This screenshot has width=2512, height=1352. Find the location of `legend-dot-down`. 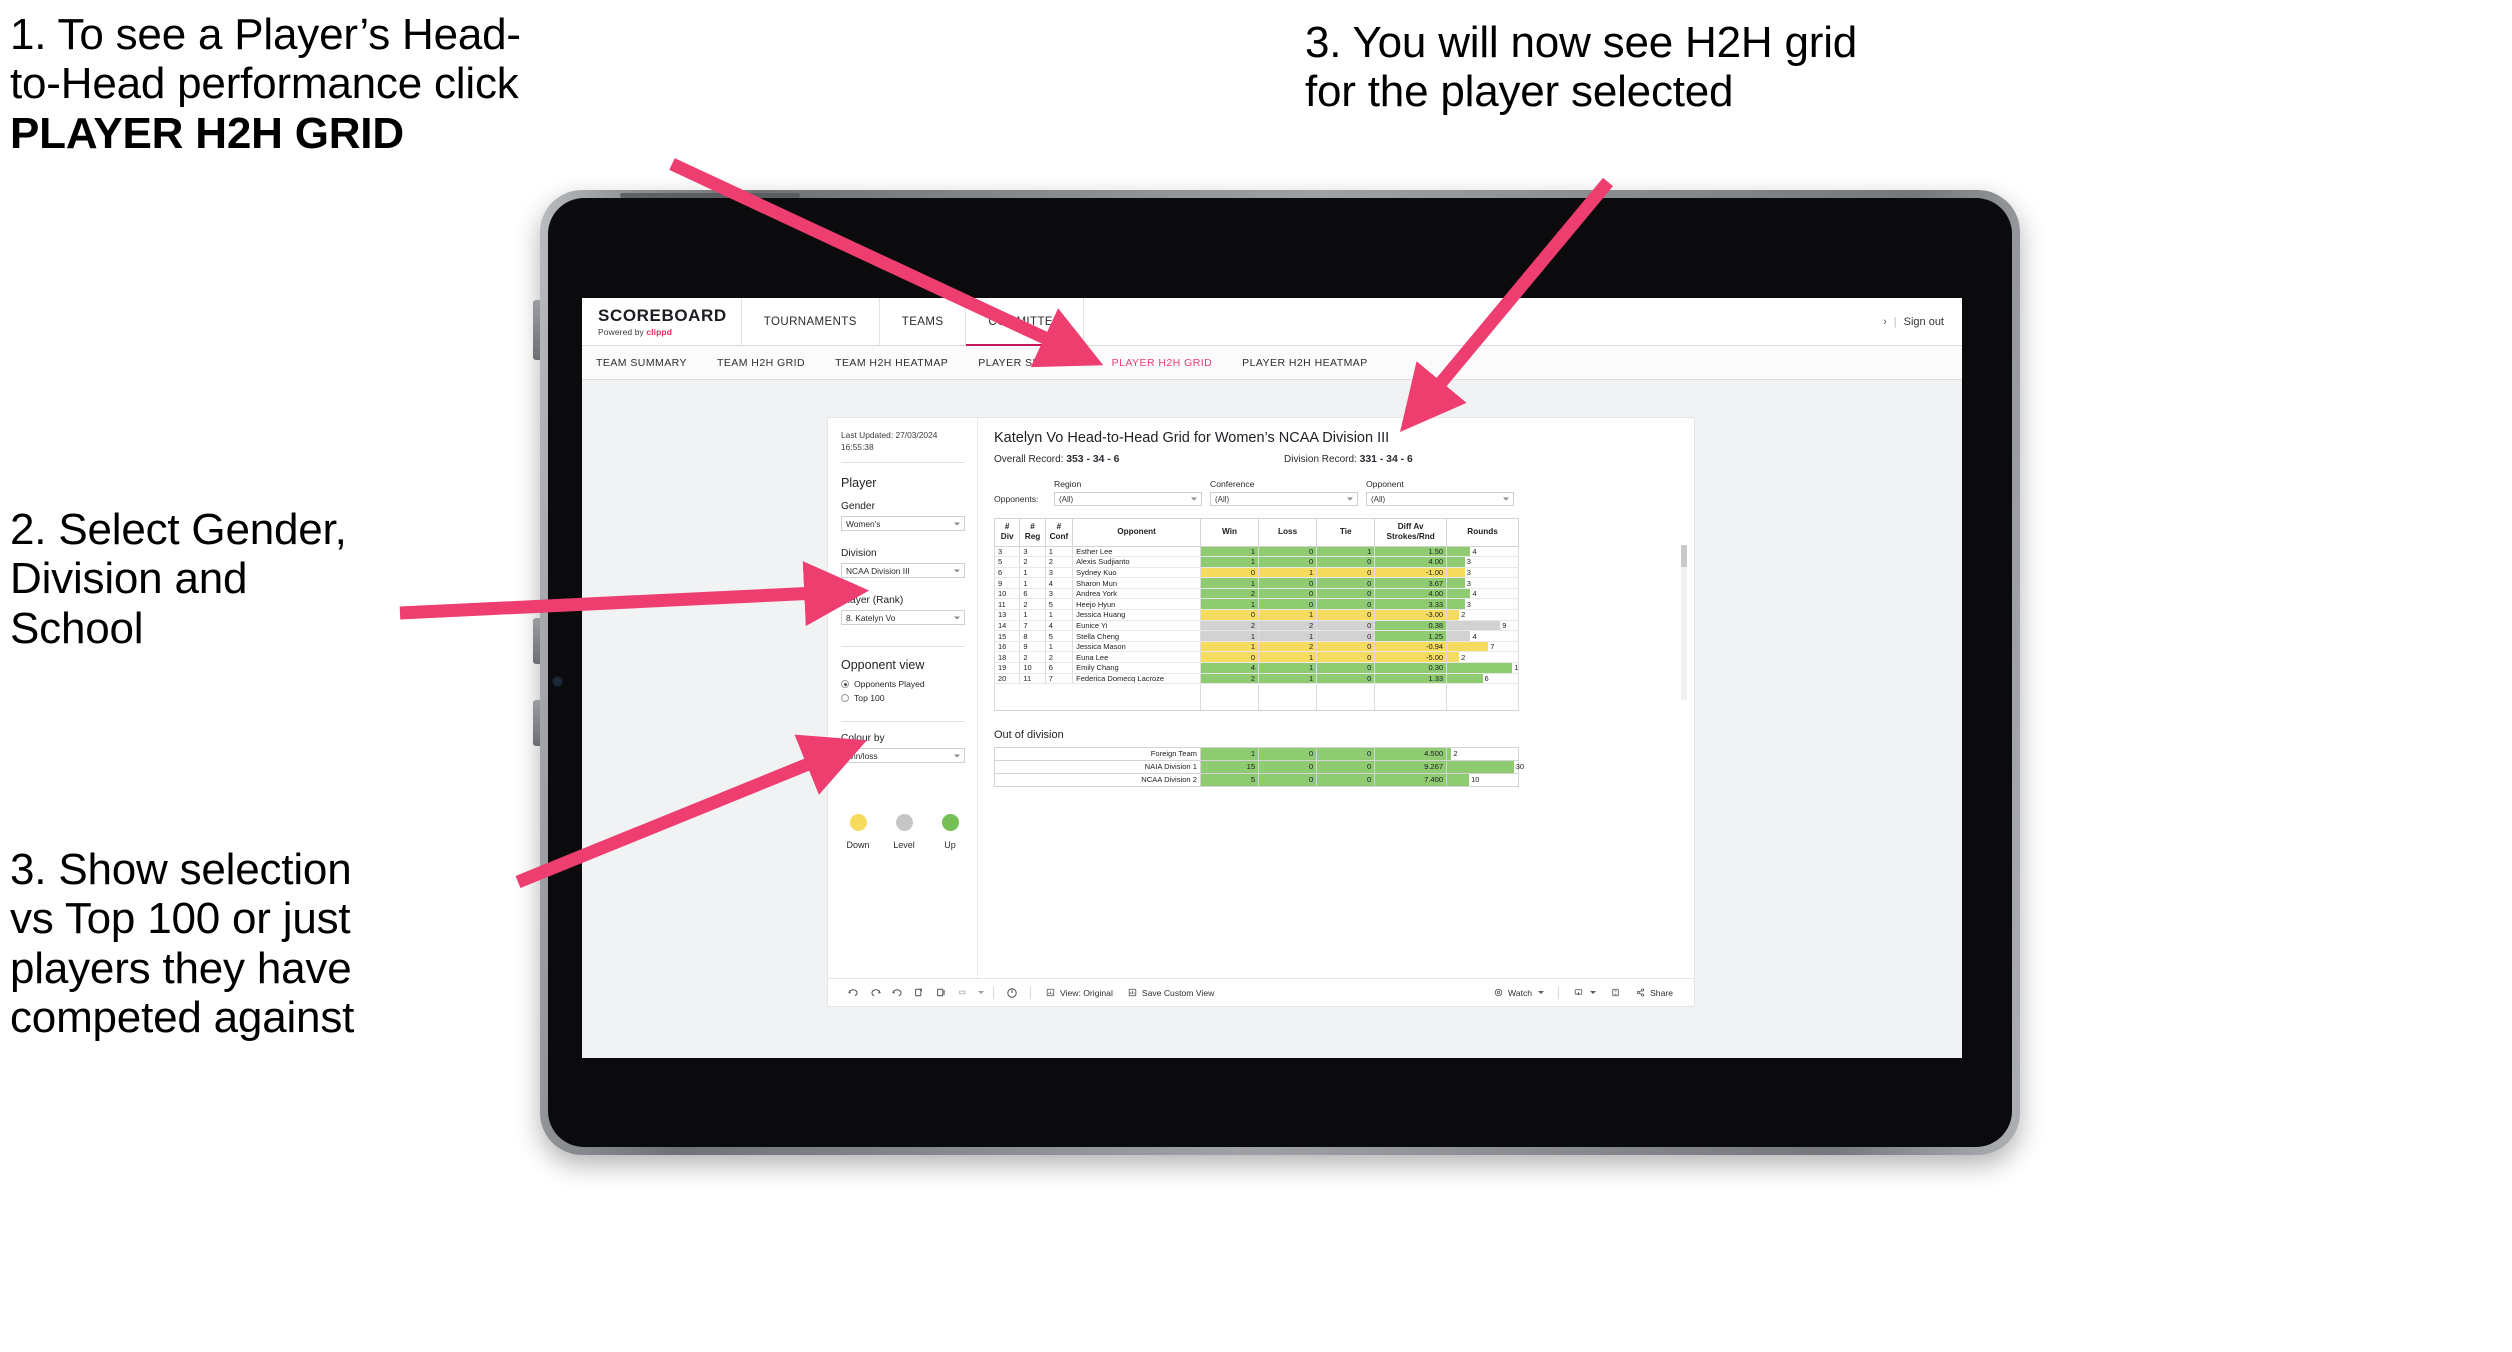

legend-dot-down is located at coordinates (858, 823).